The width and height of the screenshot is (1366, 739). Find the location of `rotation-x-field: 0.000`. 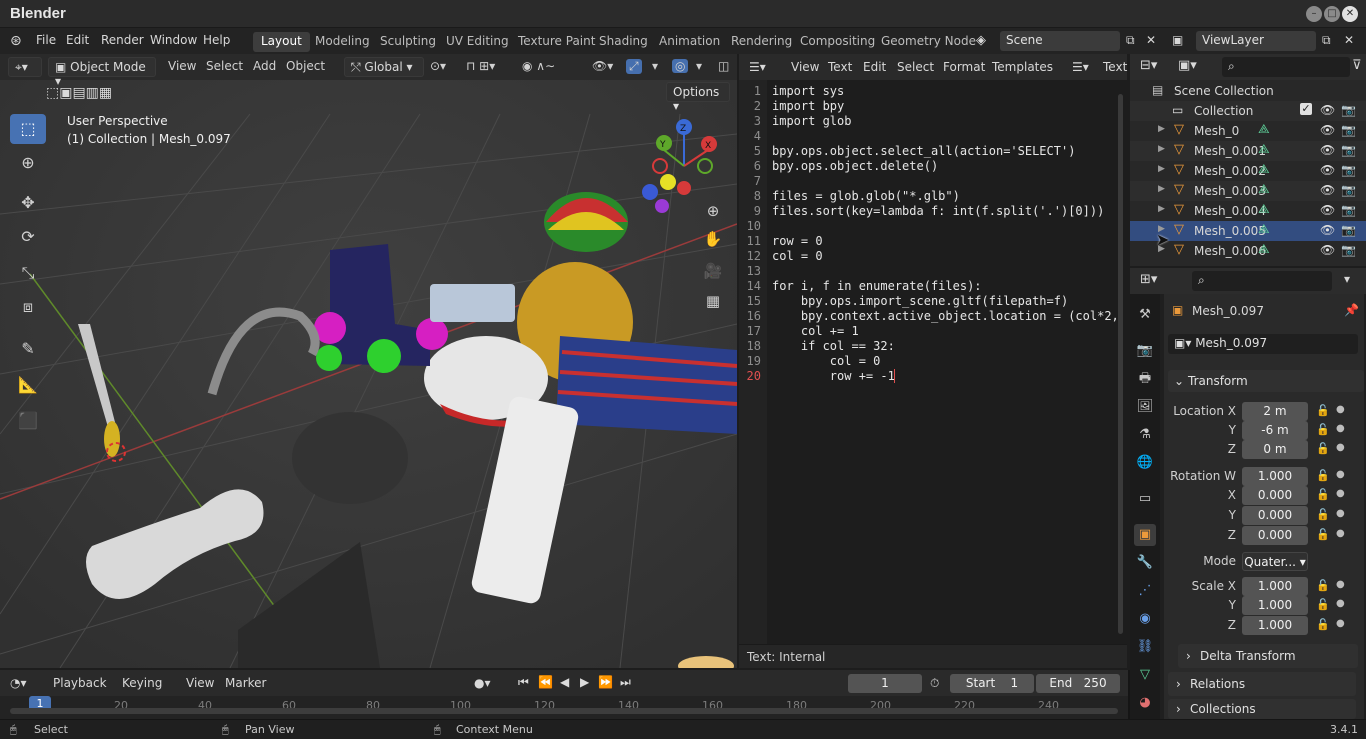

rotation-x-field: 0.000 is located at coordinates (1275, 495).